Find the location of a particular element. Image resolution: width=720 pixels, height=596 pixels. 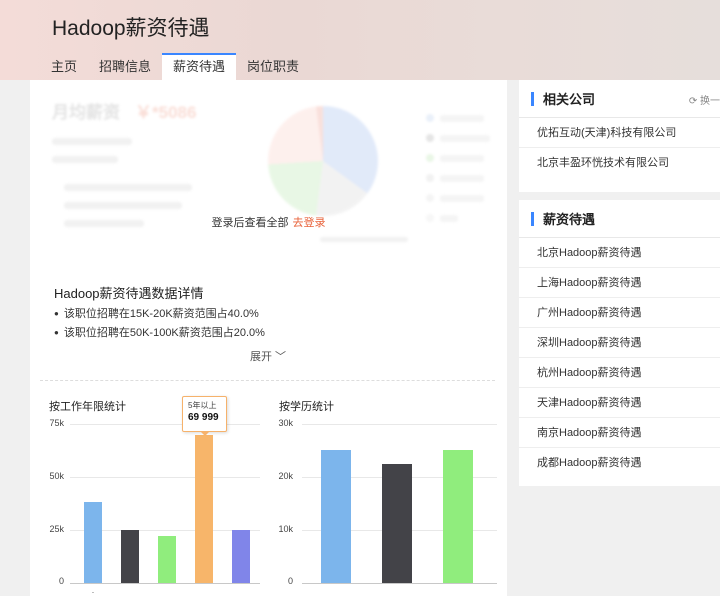

salary-city-link: 南京Hadoop薪资待遇 is located at coordinates (619, 433).